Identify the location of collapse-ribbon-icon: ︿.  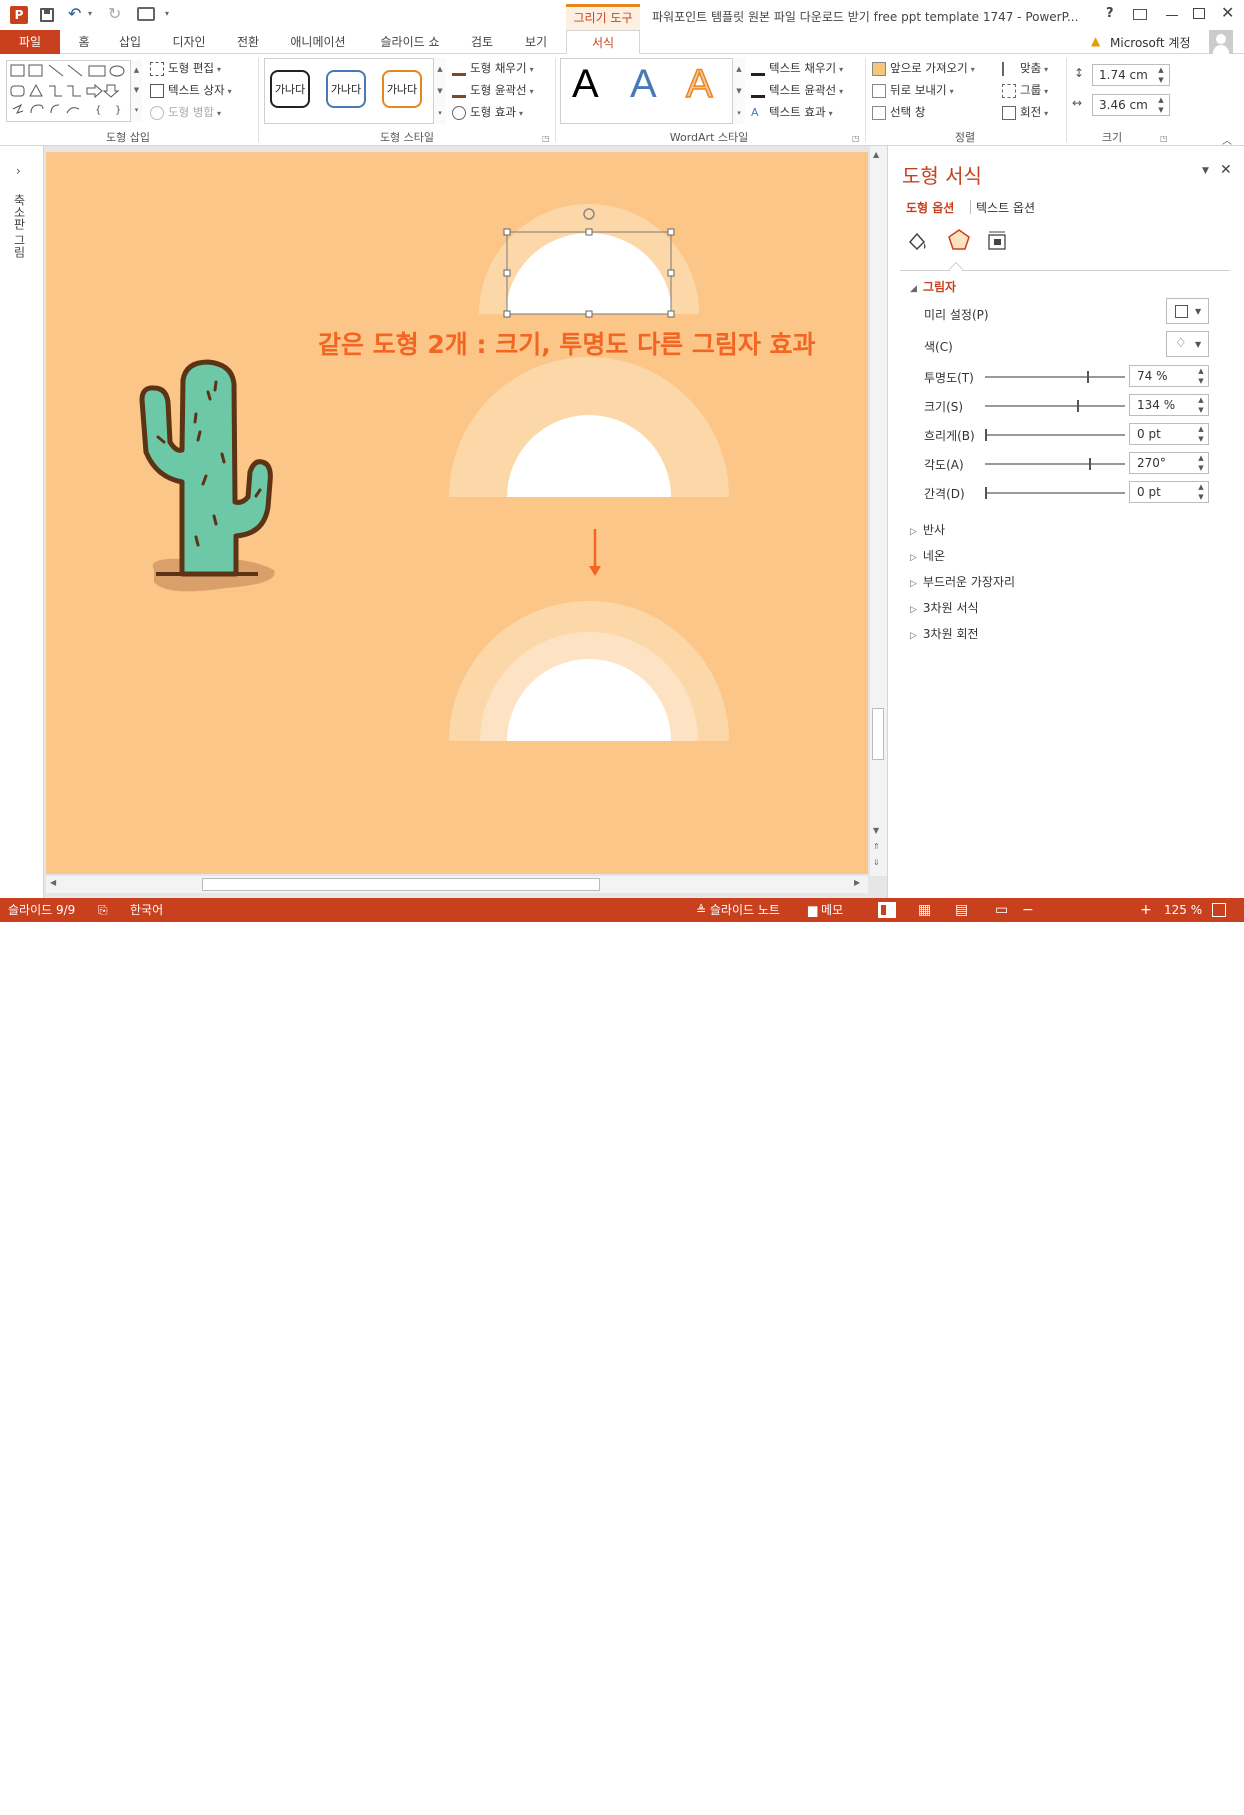
(1227, 139).